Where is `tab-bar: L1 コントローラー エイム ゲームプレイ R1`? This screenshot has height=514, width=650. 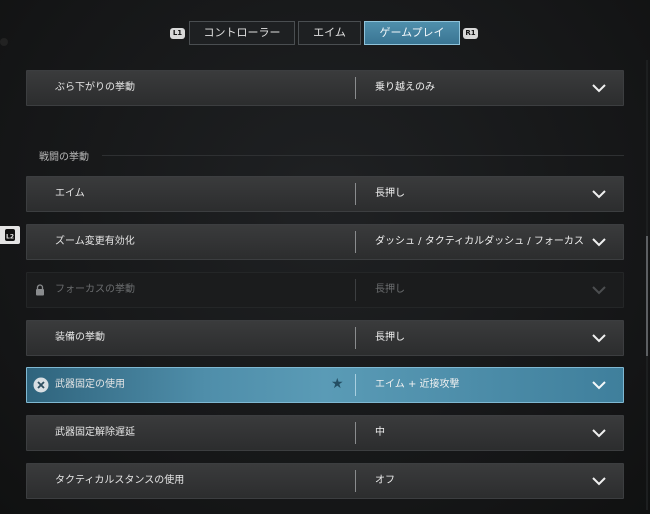 tab-bar: L1 コントローラー エイム ゲームプレイ R1 is located at coordinates (325, 33).